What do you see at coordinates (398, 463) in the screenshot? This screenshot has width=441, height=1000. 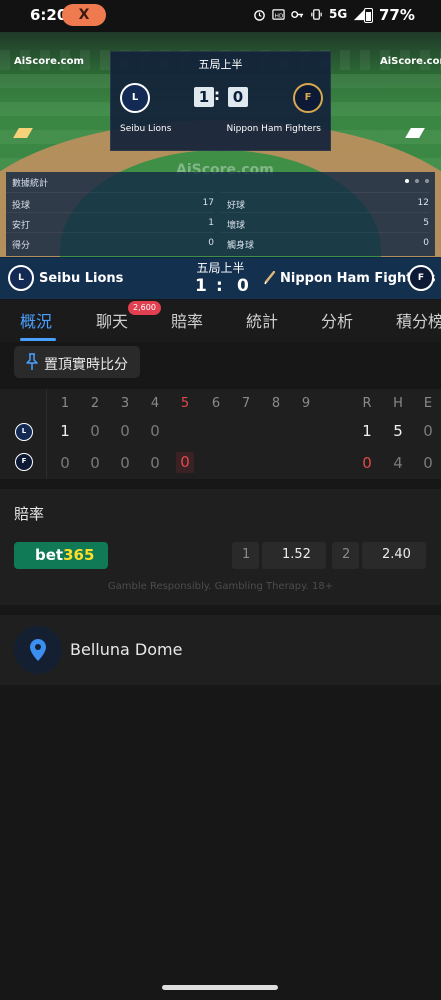 I see `hits-cell: 4` at bounding box center [398, 463].